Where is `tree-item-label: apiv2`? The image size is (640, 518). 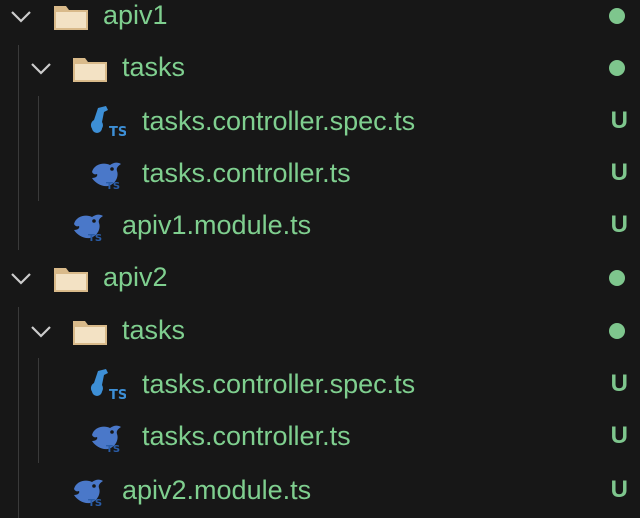
tree-item-label: apiv2 is located at coordinates (135, 277).